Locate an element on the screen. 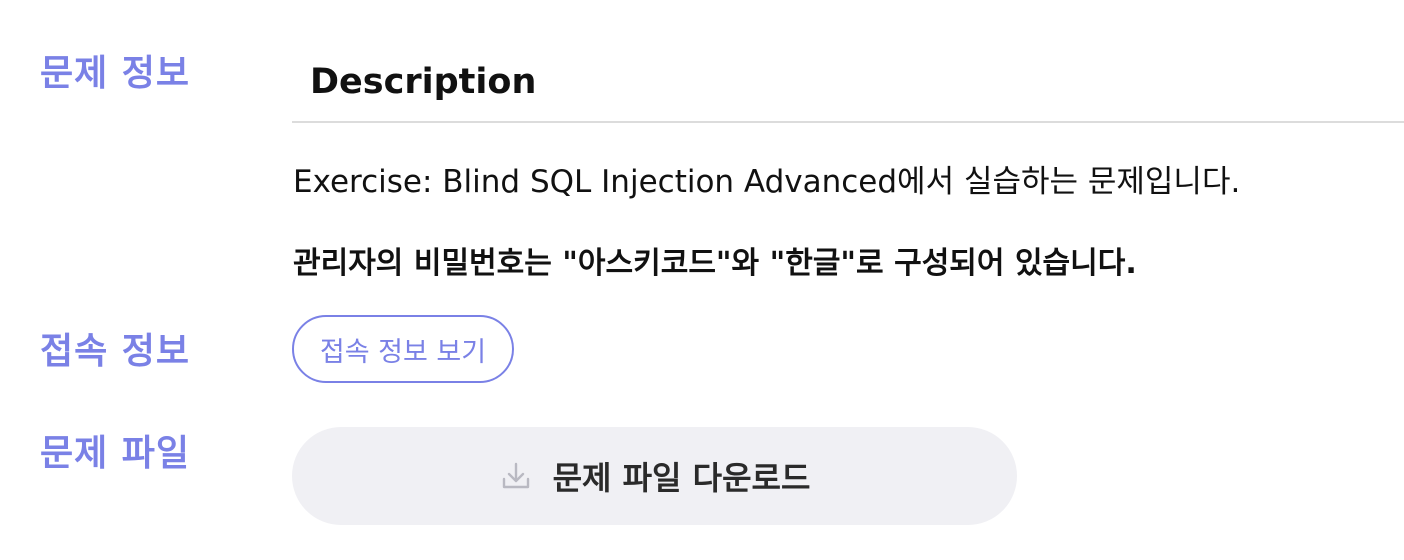 The width and height of the screenshot is (1404, 560). description-heading: Description is located at coordinates (423, 82).